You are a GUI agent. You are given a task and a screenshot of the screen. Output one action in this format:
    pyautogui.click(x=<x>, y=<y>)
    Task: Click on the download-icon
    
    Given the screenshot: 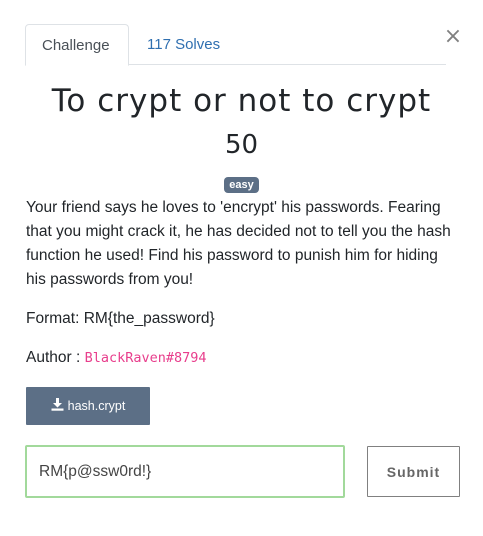 What is the action you would take?
    pyautogui.click(x=57, y=407)
    